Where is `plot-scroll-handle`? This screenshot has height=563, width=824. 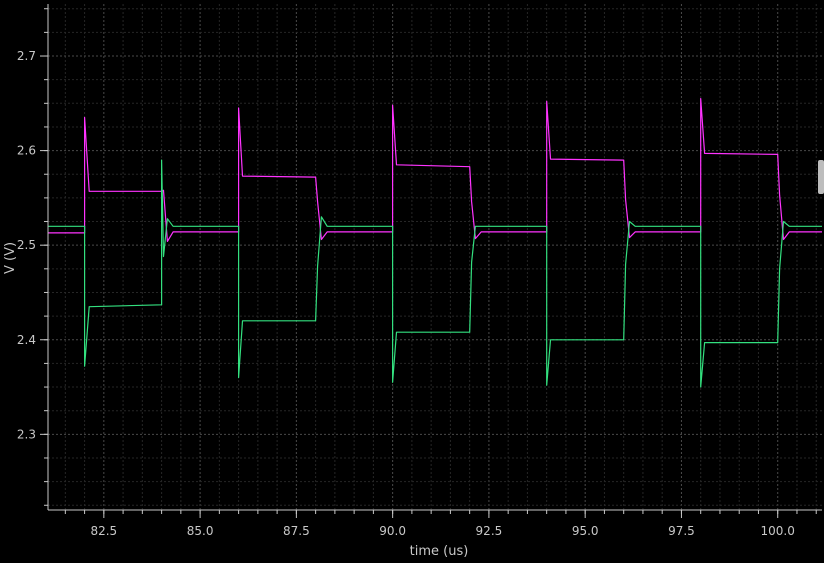
plot-scroll-handle is located at coordinates (821, 177).